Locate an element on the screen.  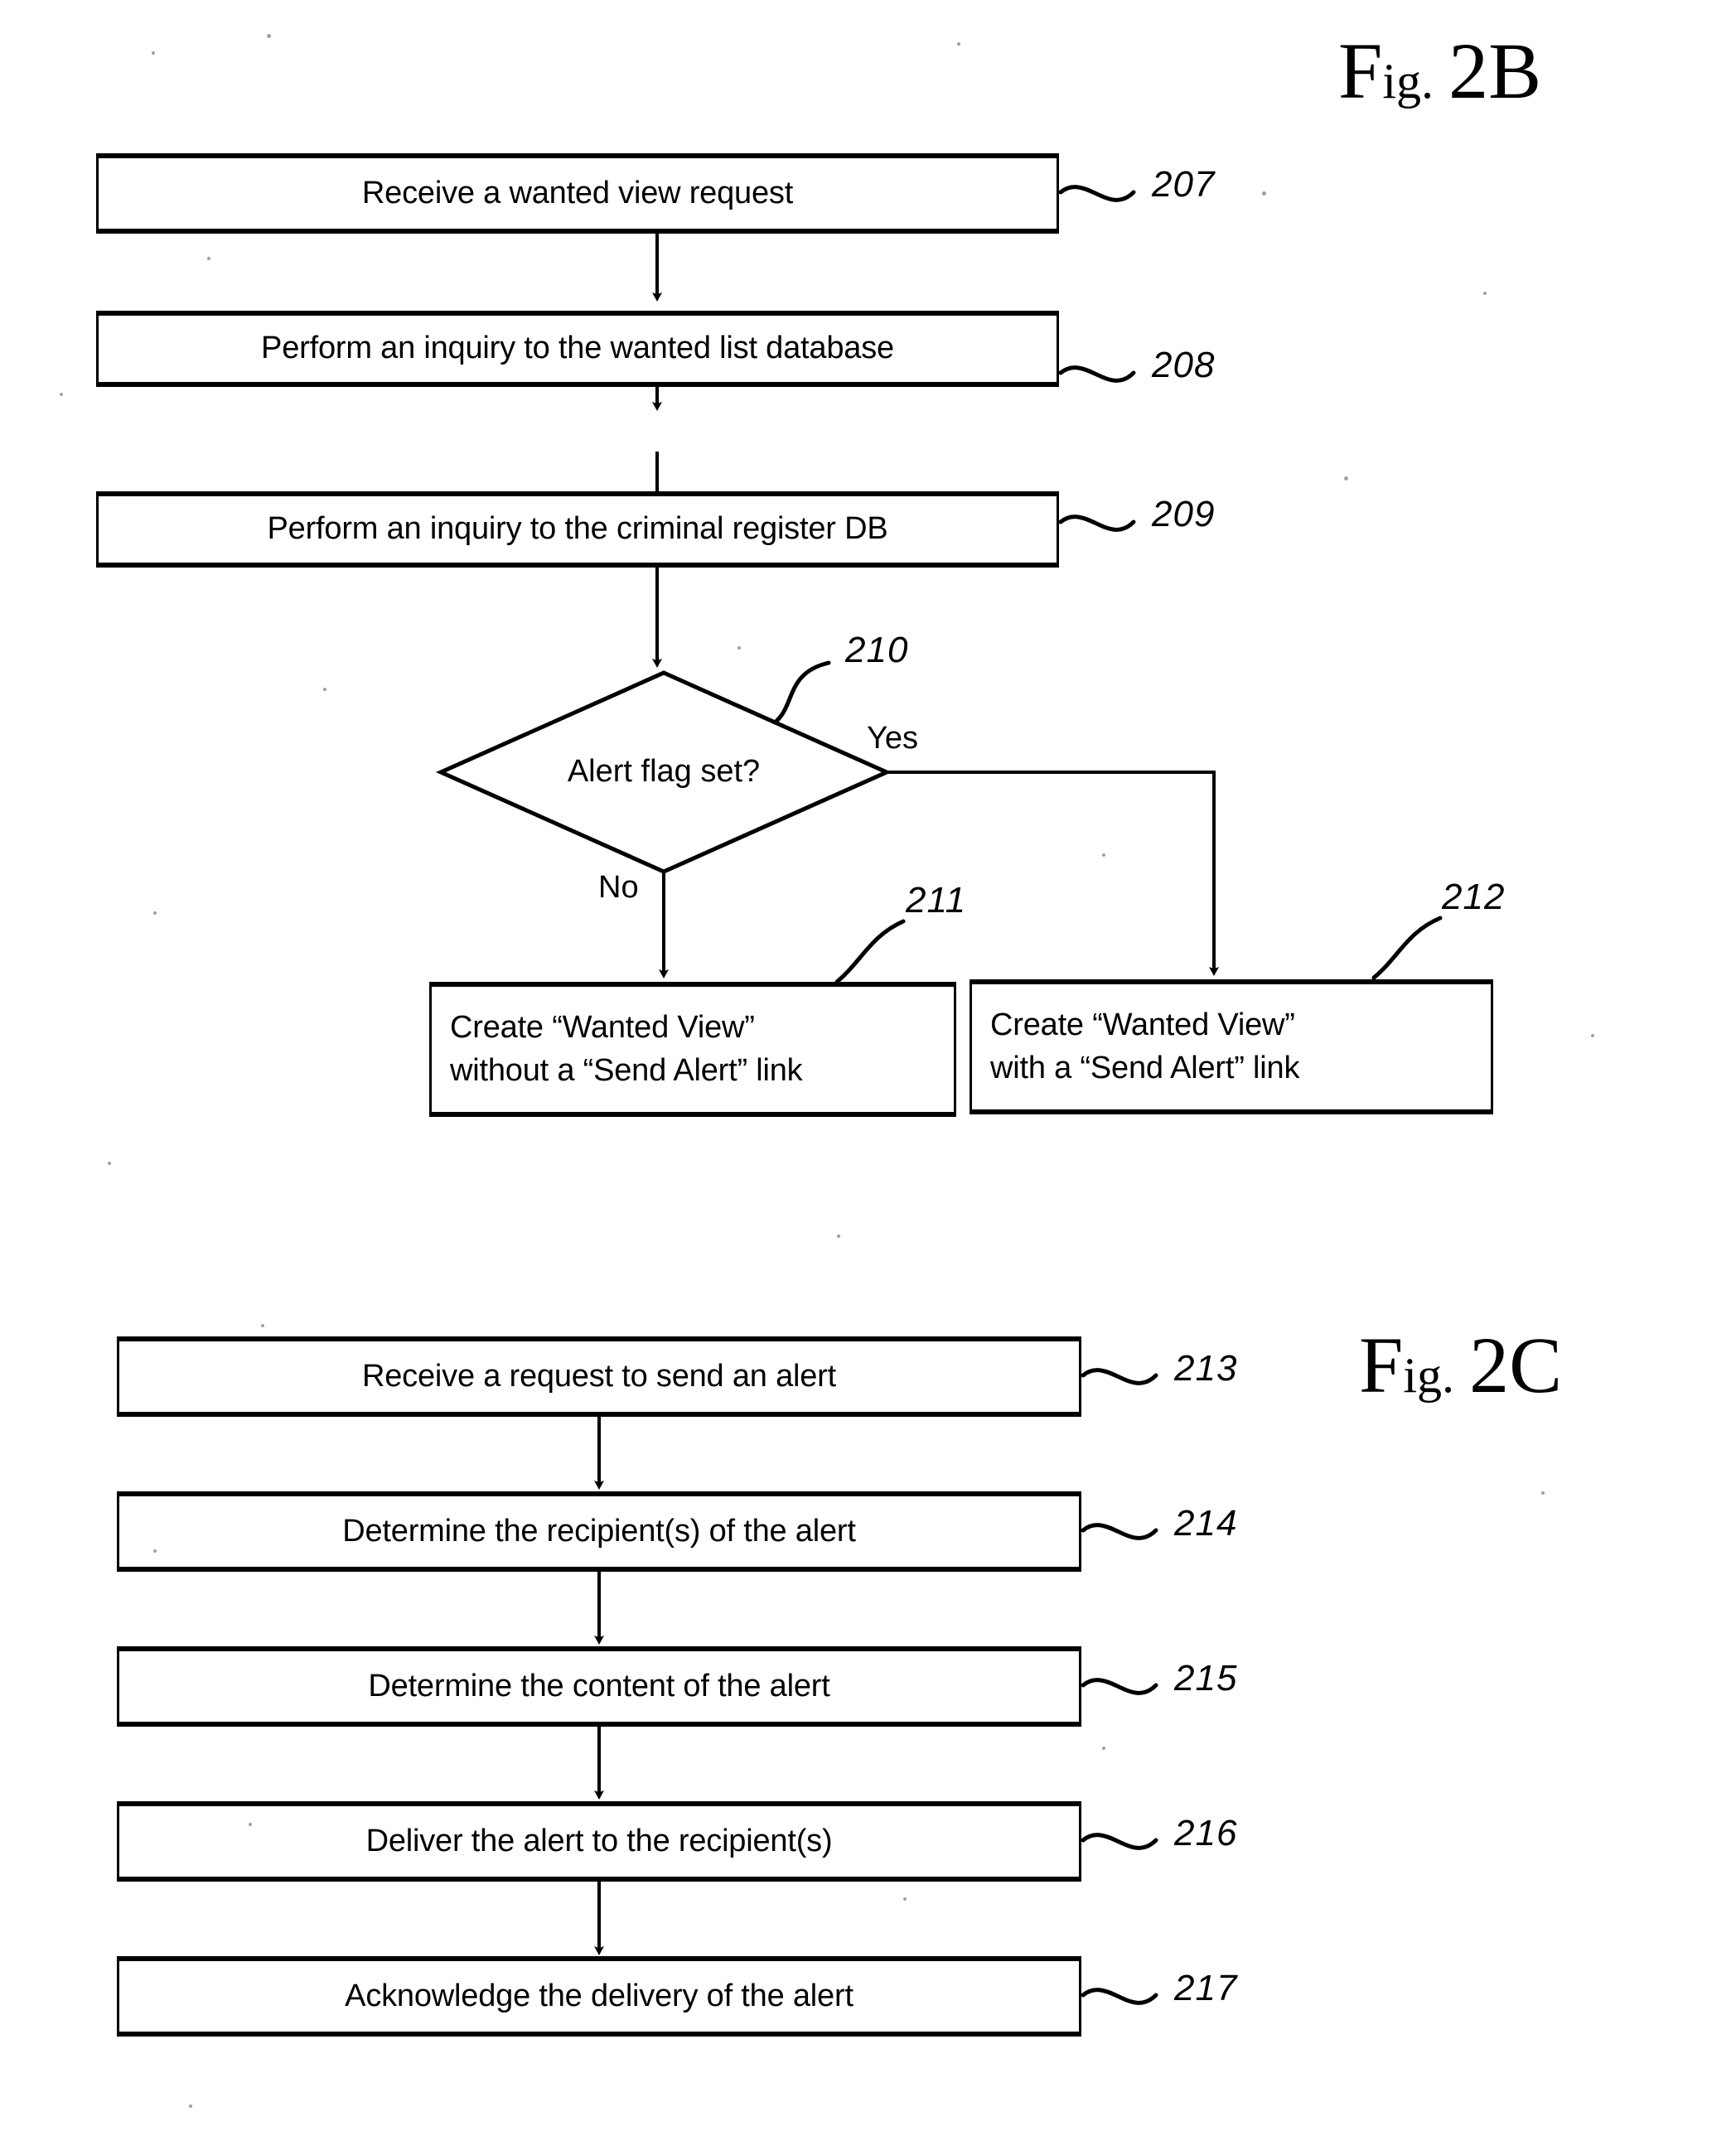
step-box-213-label: Receive a request to send an alert is located at coordinates (599, 1376).